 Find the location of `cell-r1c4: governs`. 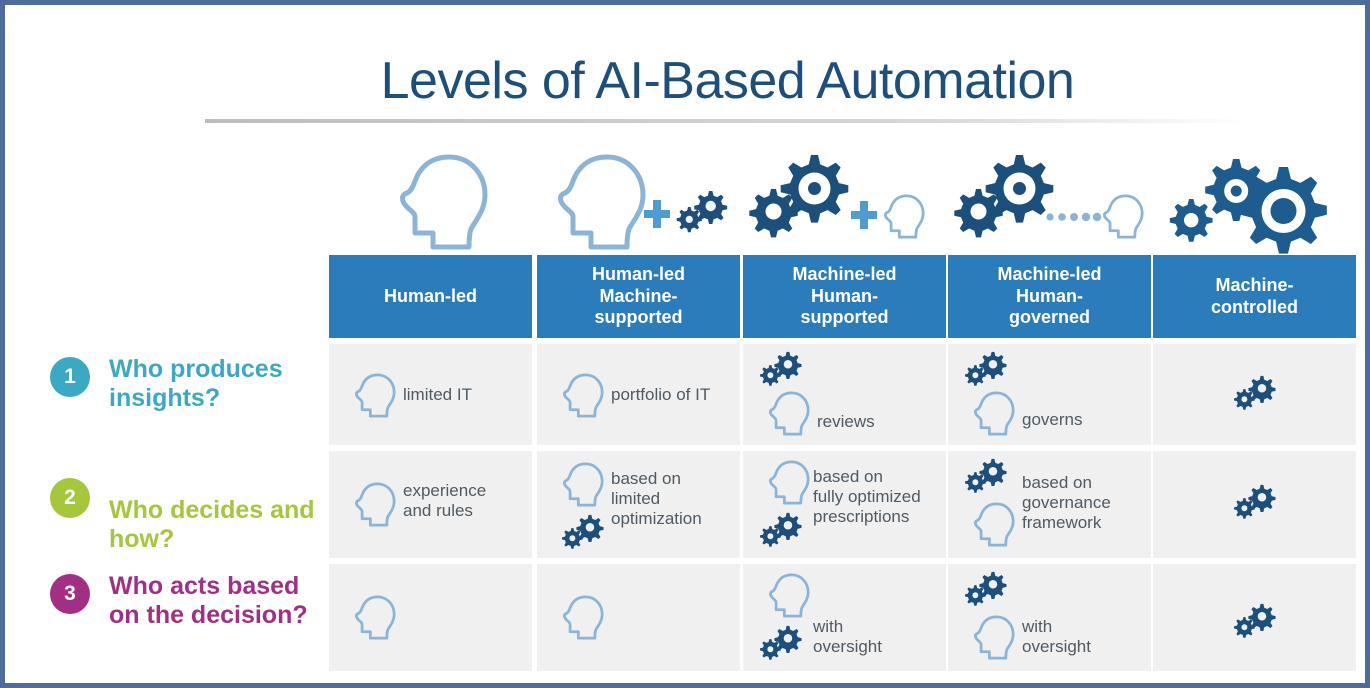

cell-r1c4: governs is located at coordinates (1049, 394).